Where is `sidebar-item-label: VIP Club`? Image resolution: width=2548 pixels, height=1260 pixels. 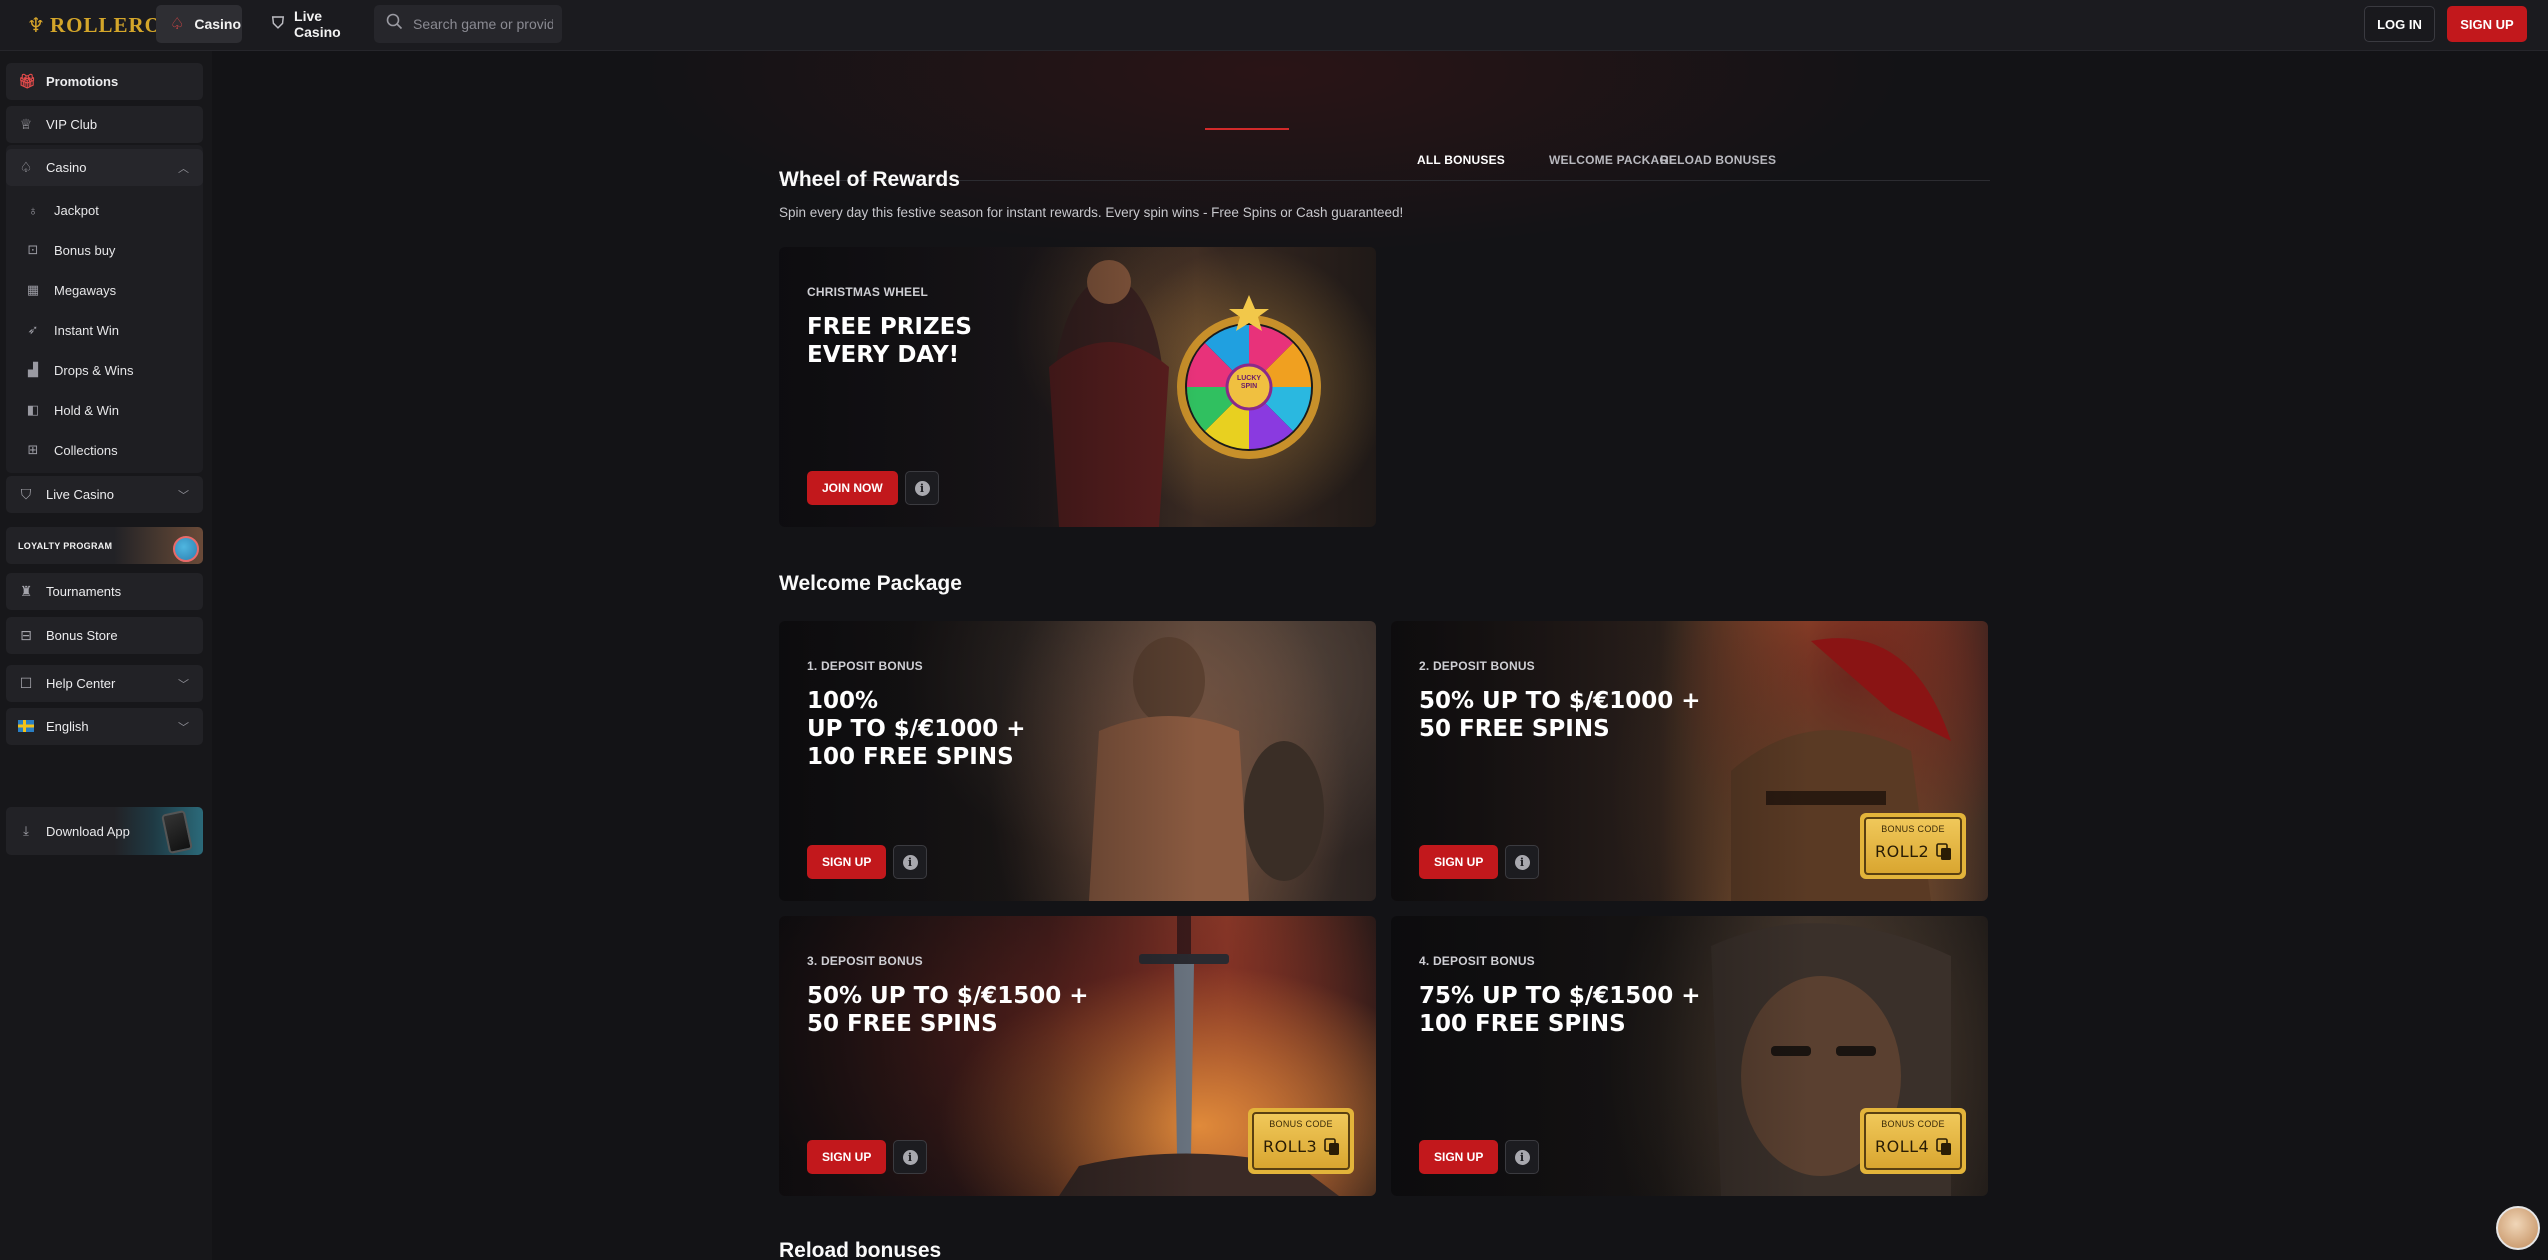 sidebar-item-label: VIP Club is located at coordinates (72, 124).